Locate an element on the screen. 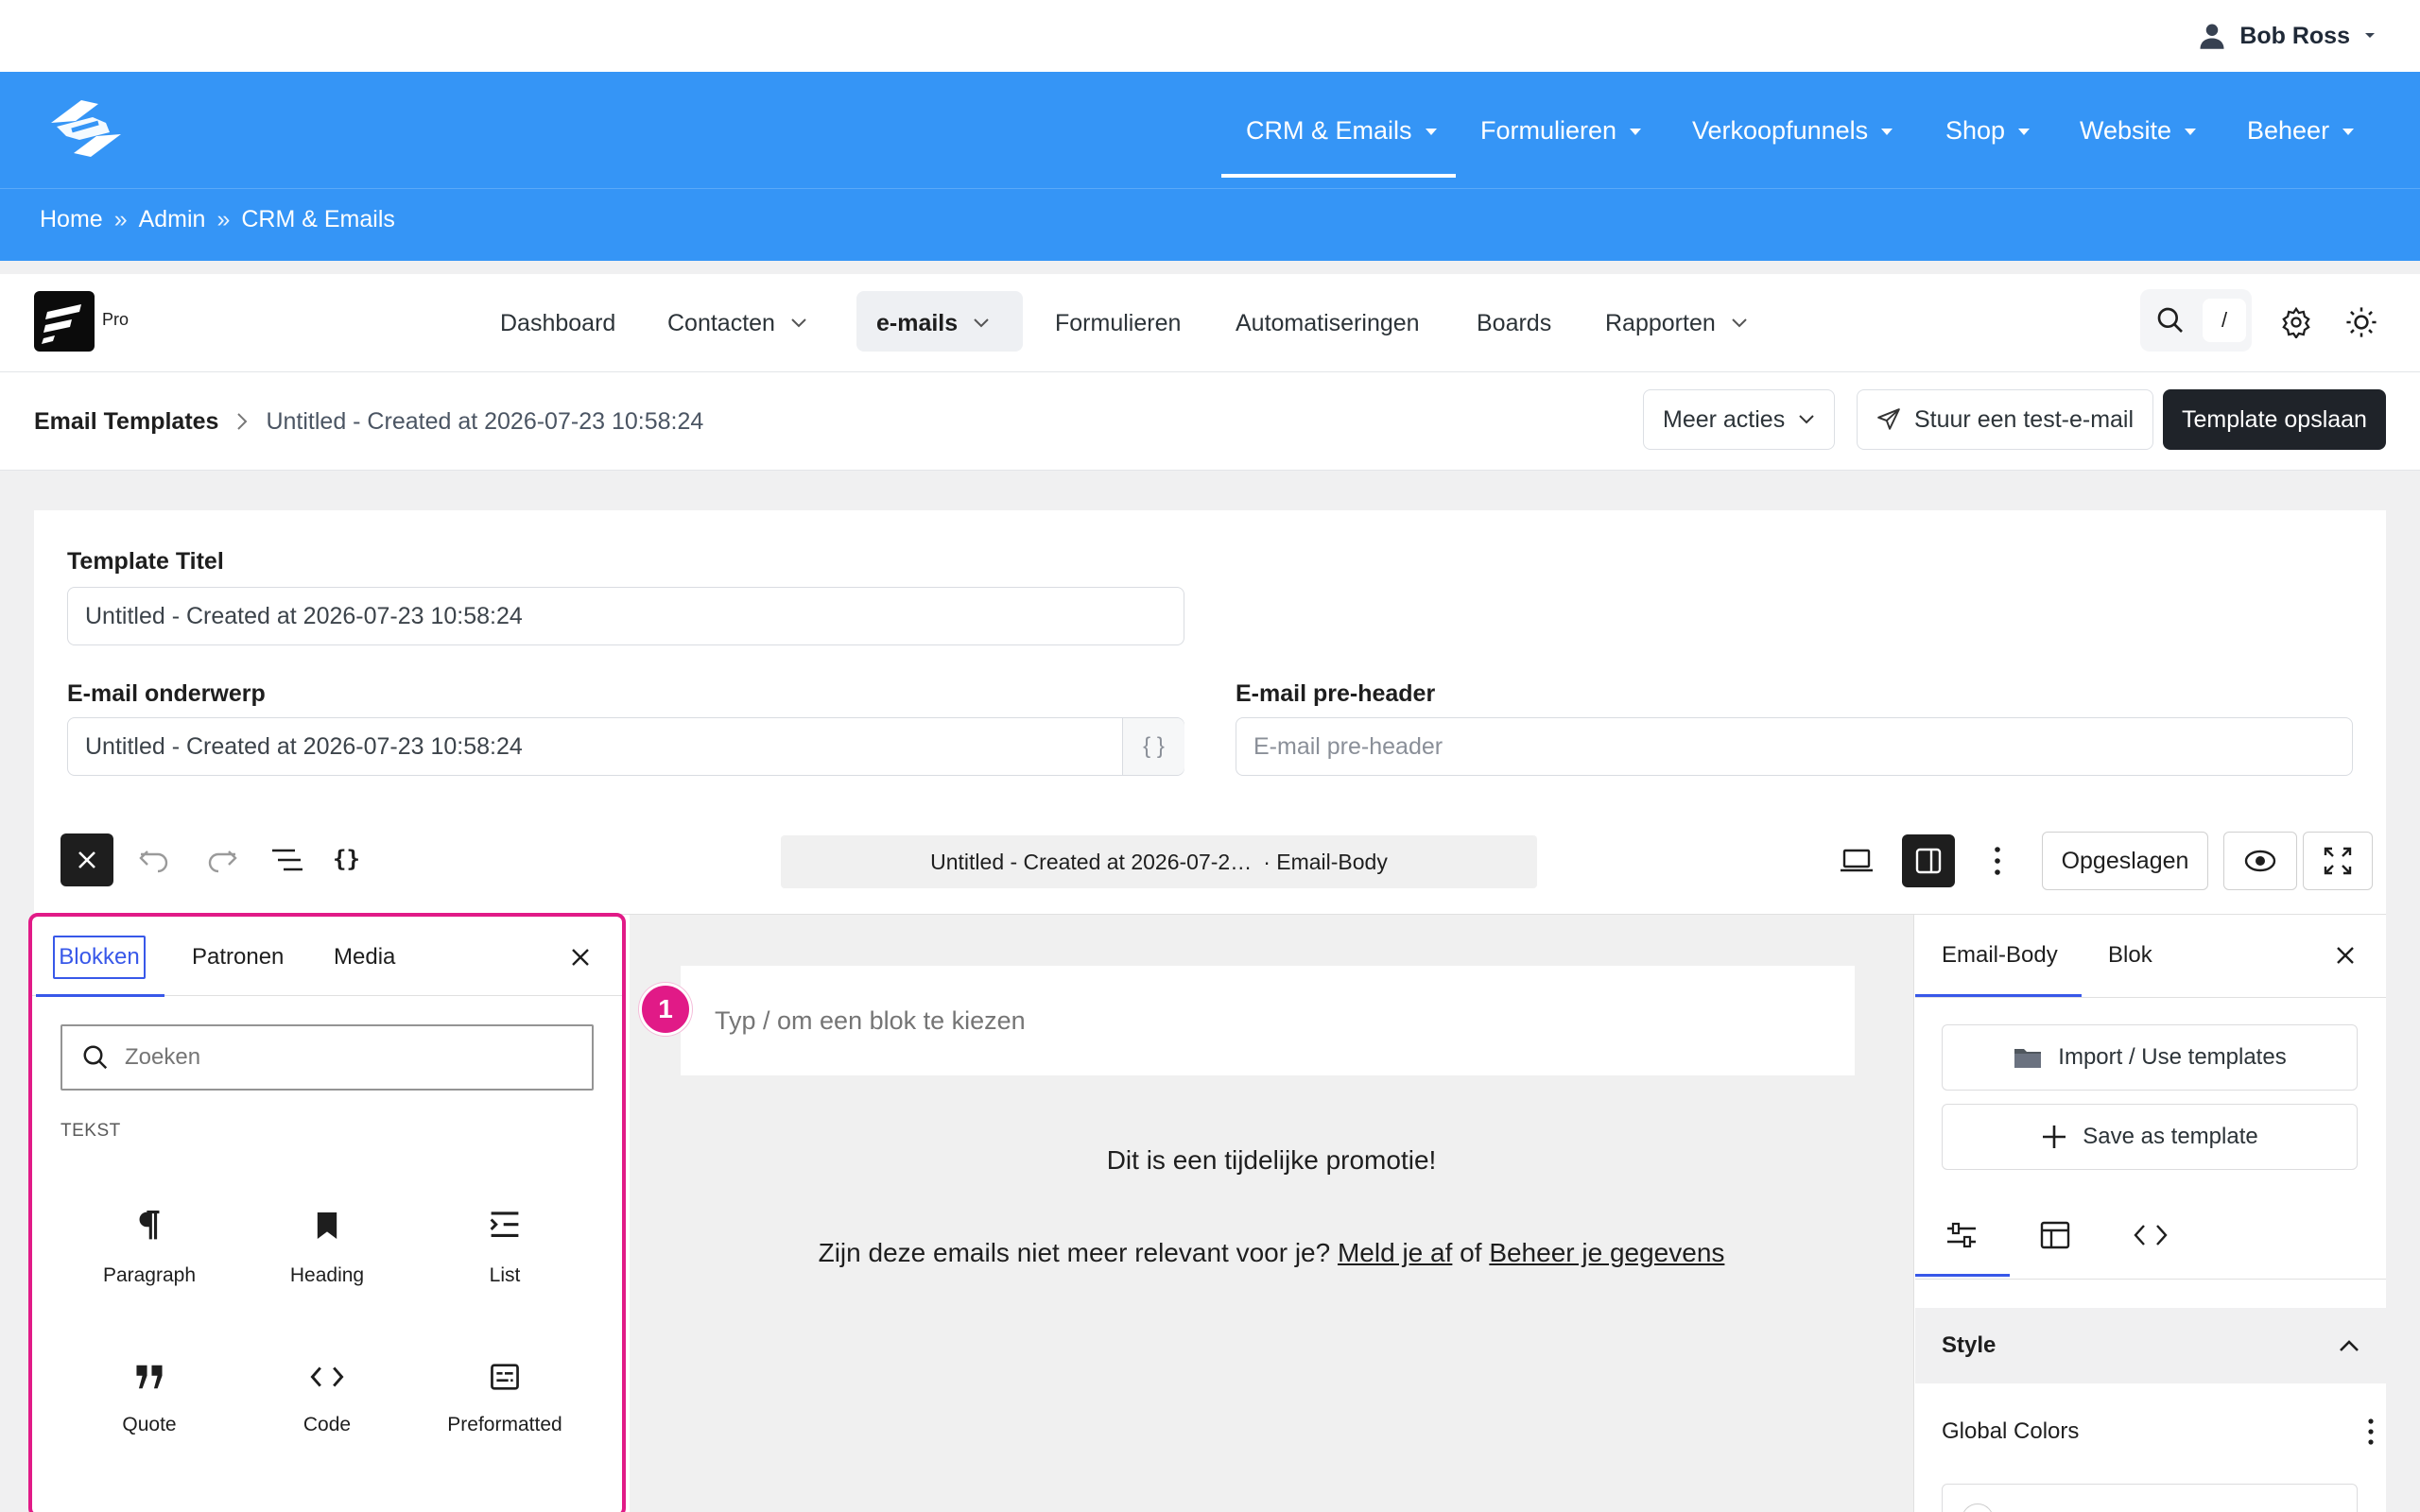 This screenshot has width=2420, height=1512. color-swatch is located at coordinates (1978, 1507).